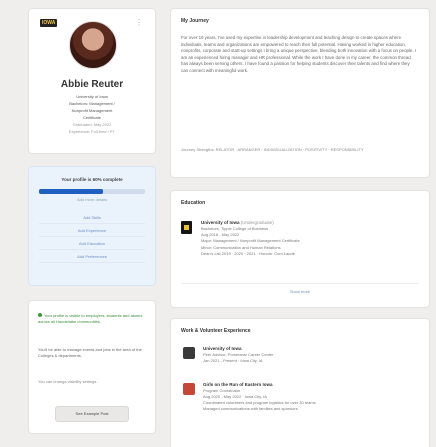  What do you see at coordinates (92, 243) in the screenshot?
I see `add-education-link: Add Education` at bounding box center [92, 243].